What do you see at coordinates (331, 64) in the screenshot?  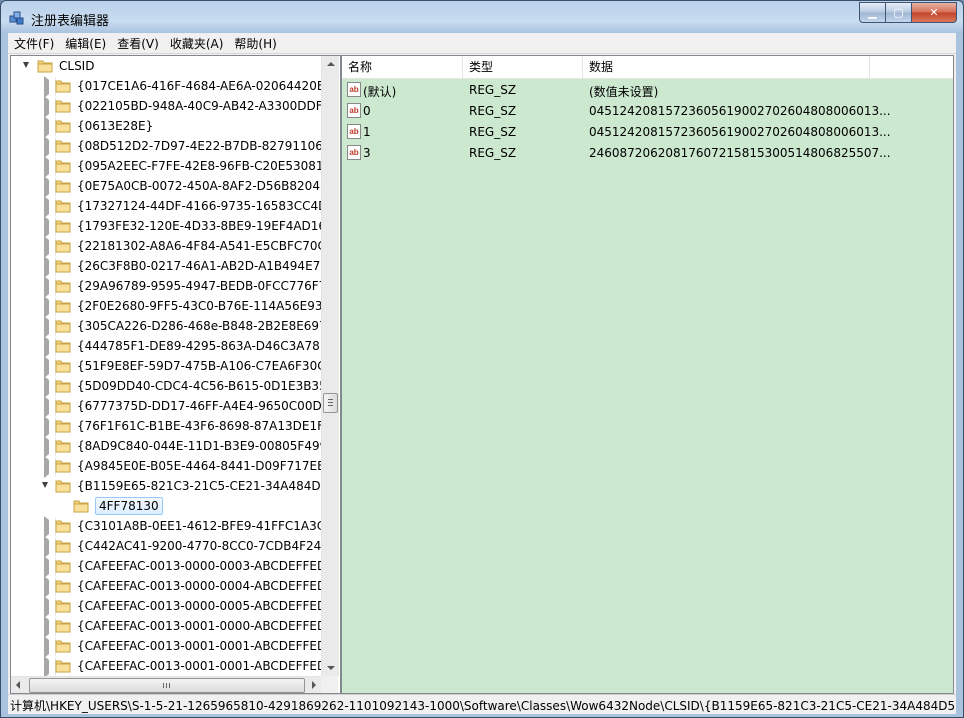 I see `scroll-up-icon` at bounding box center [331, 64].